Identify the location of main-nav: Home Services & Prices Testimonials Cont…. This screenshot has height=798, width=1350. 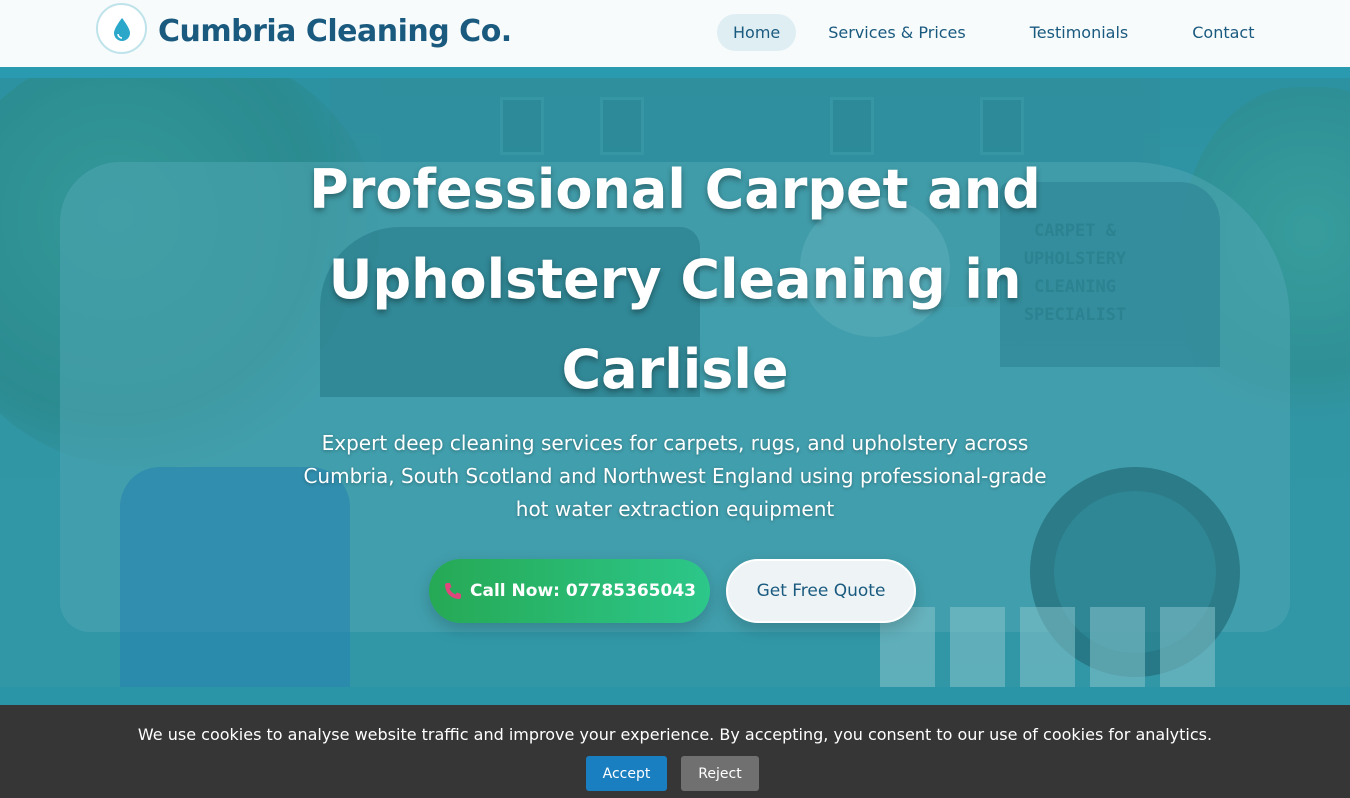
(993, 32).